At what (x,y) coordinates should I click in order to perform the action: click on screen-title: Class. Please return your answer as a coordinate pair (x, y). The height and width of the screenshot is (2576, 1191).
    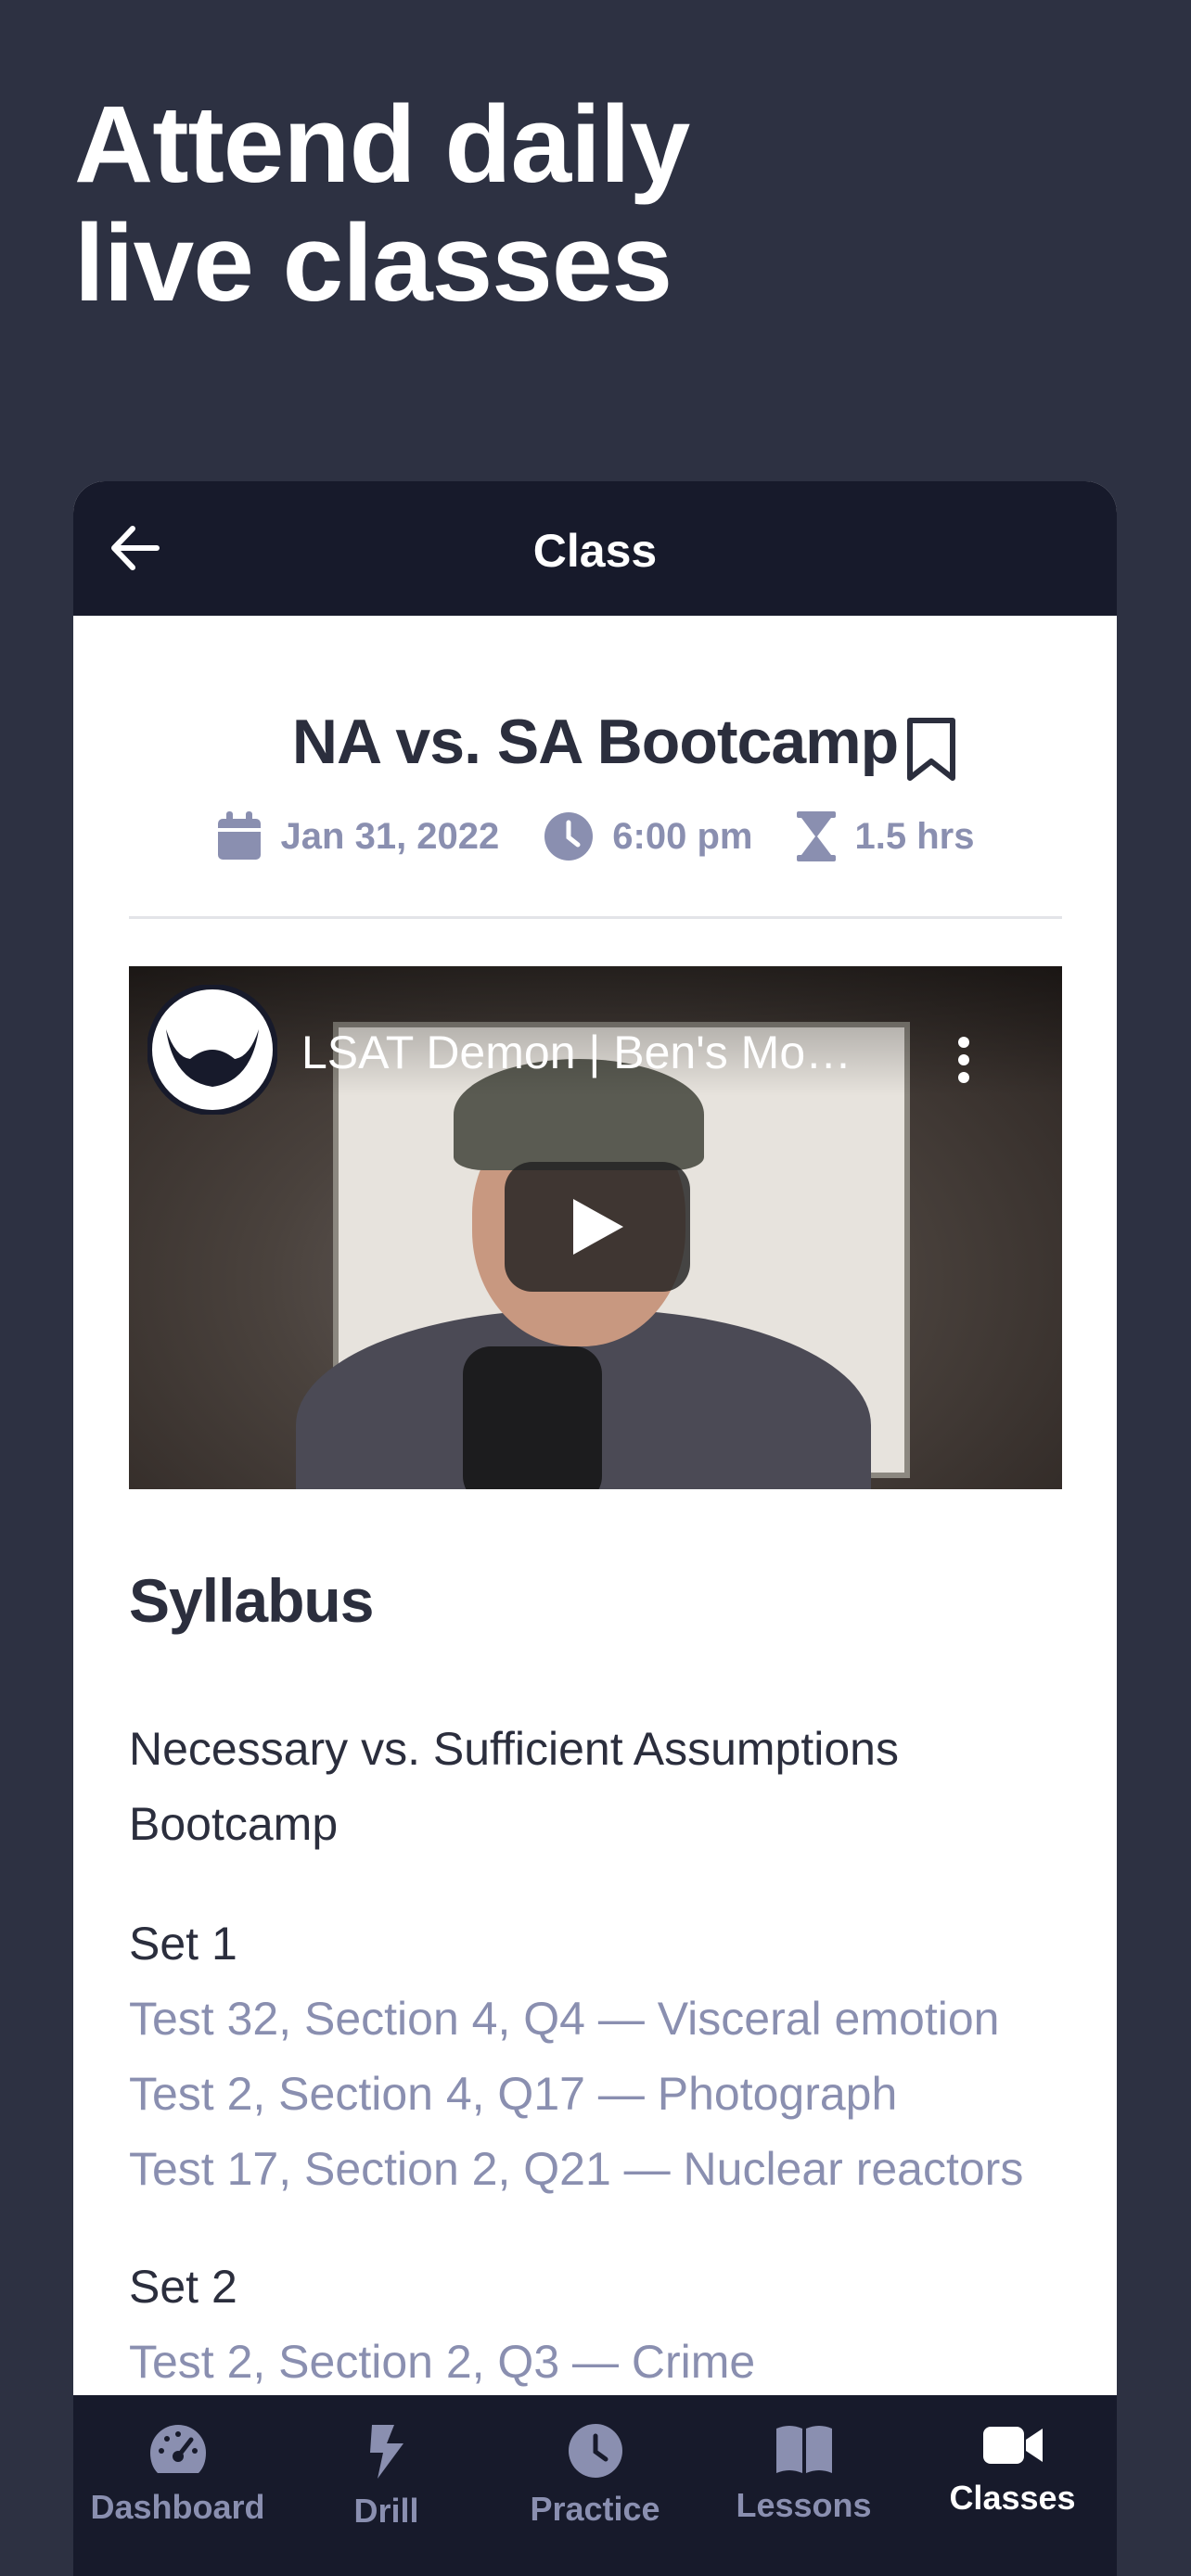
    Looking at the image, I should click on (595, 551).